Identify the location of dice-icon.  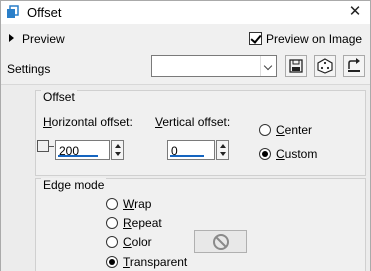
(325, 66).